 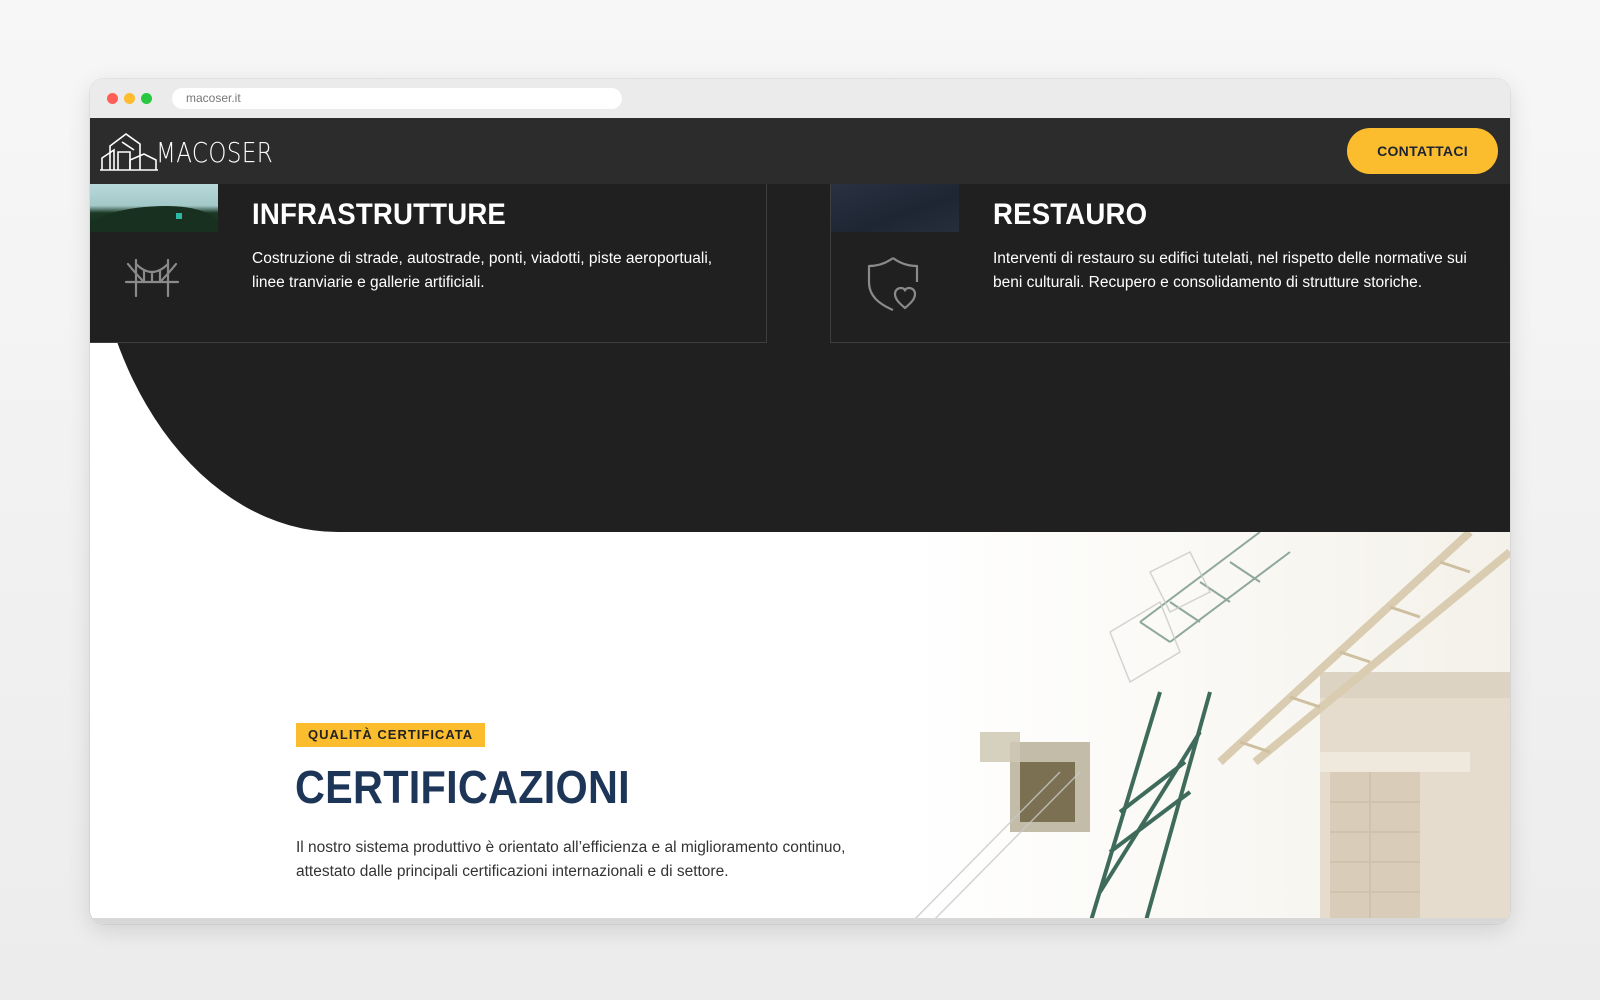 I want to click on service-title: RESTAURO, so click(x=1070, y=214).